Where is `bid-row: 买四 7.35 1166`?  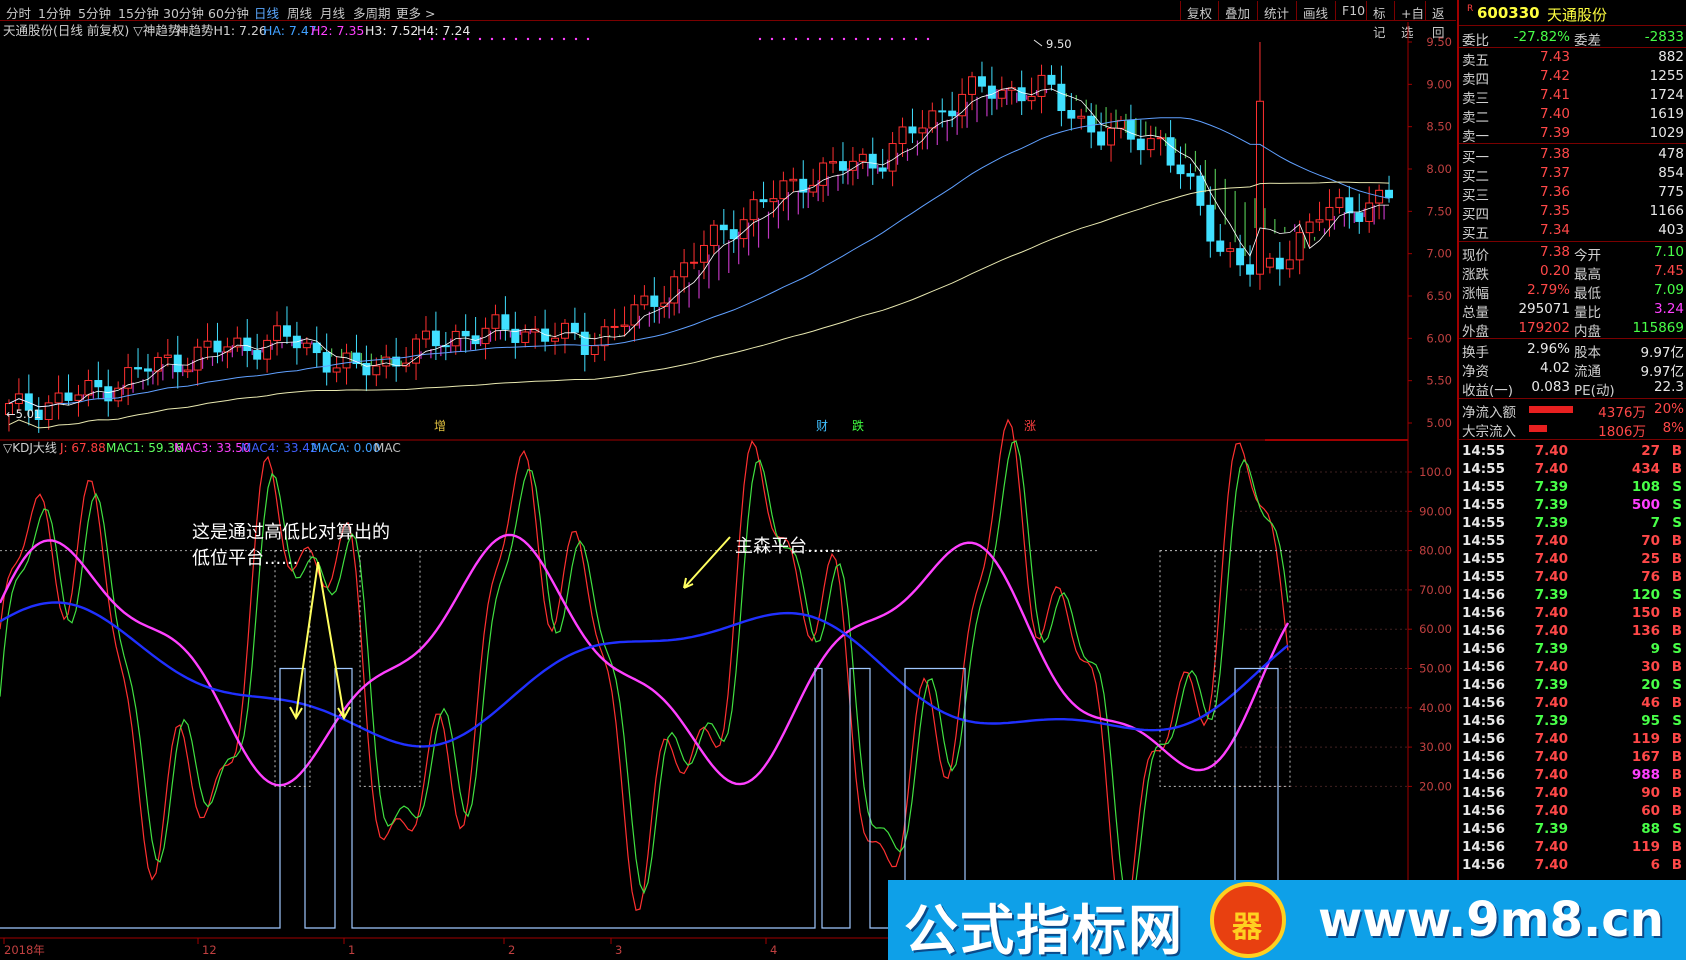
bid-row: 买四 7.35 1166 is located at coordinates (1573, 213).